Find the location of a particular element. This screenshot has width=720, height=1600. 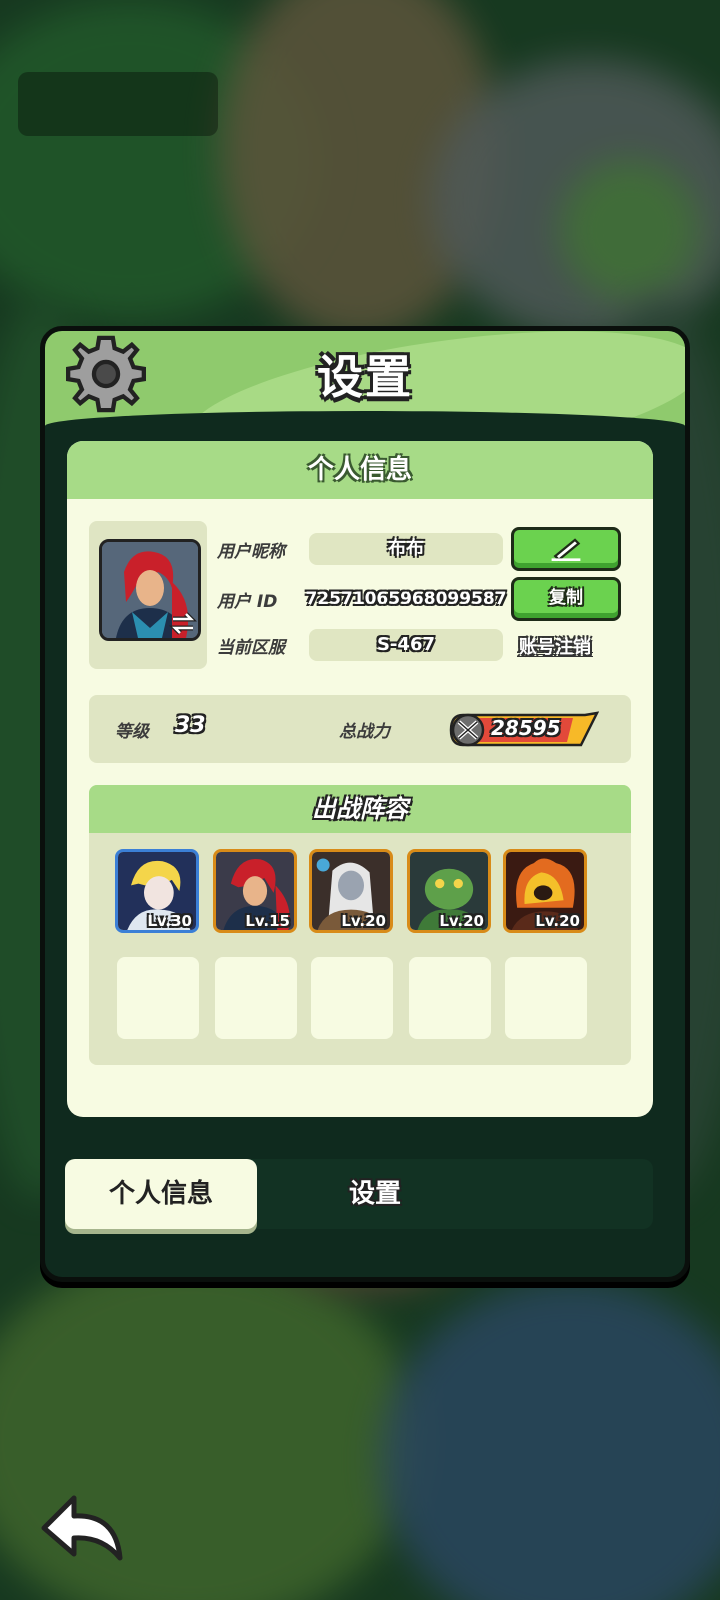

pencil-icon is located at coordinates (566, 550).